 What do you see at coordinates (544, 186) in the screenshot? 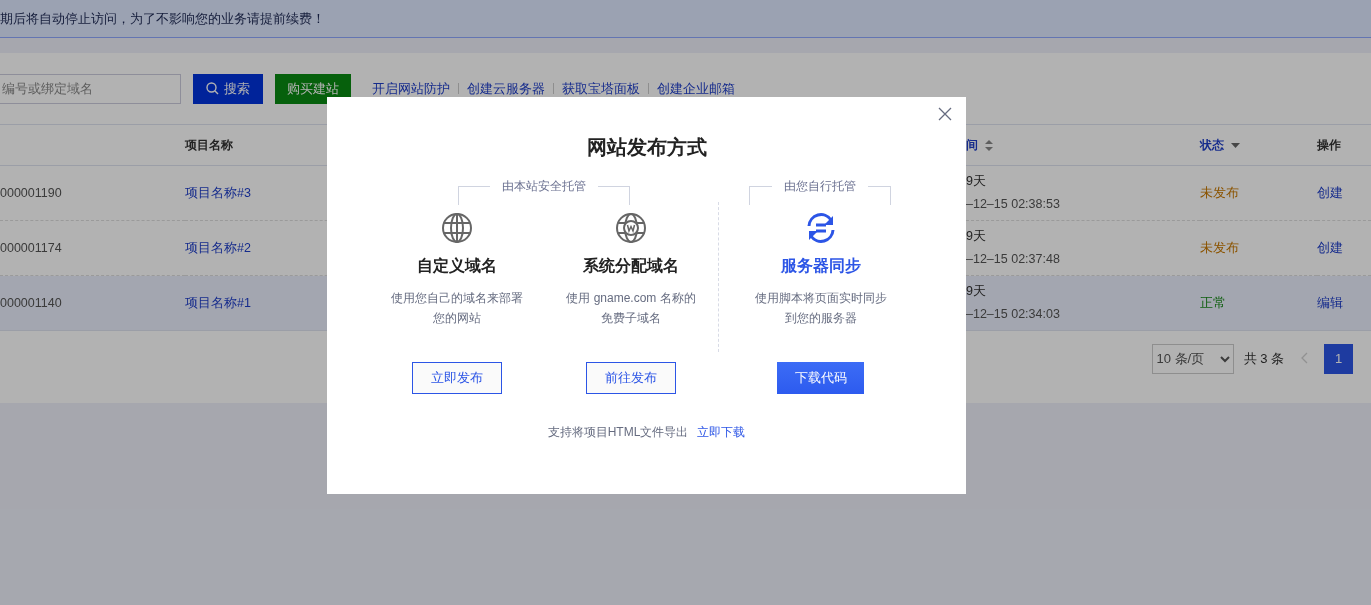
I see `group-label: 由本站安全托管` at bounding box center [544, 186].